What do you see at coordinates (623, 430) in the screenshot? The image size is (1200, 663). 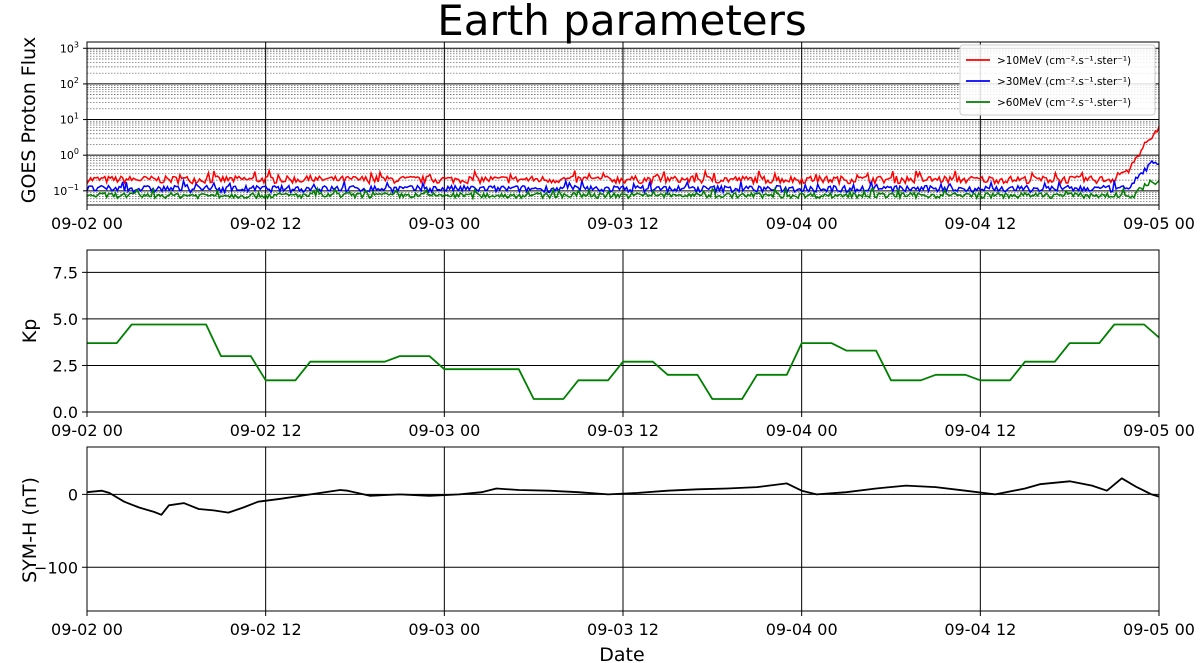 I see `kp-x-tick-label: 09-03 12` at bounding box center [623, 430].